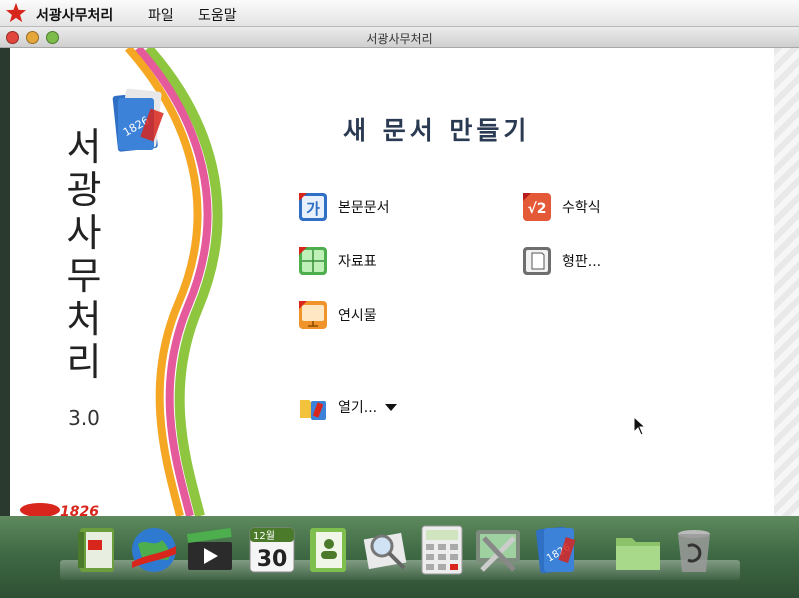  I want to click on math-formula-label: 수학식, so click(581, 208).